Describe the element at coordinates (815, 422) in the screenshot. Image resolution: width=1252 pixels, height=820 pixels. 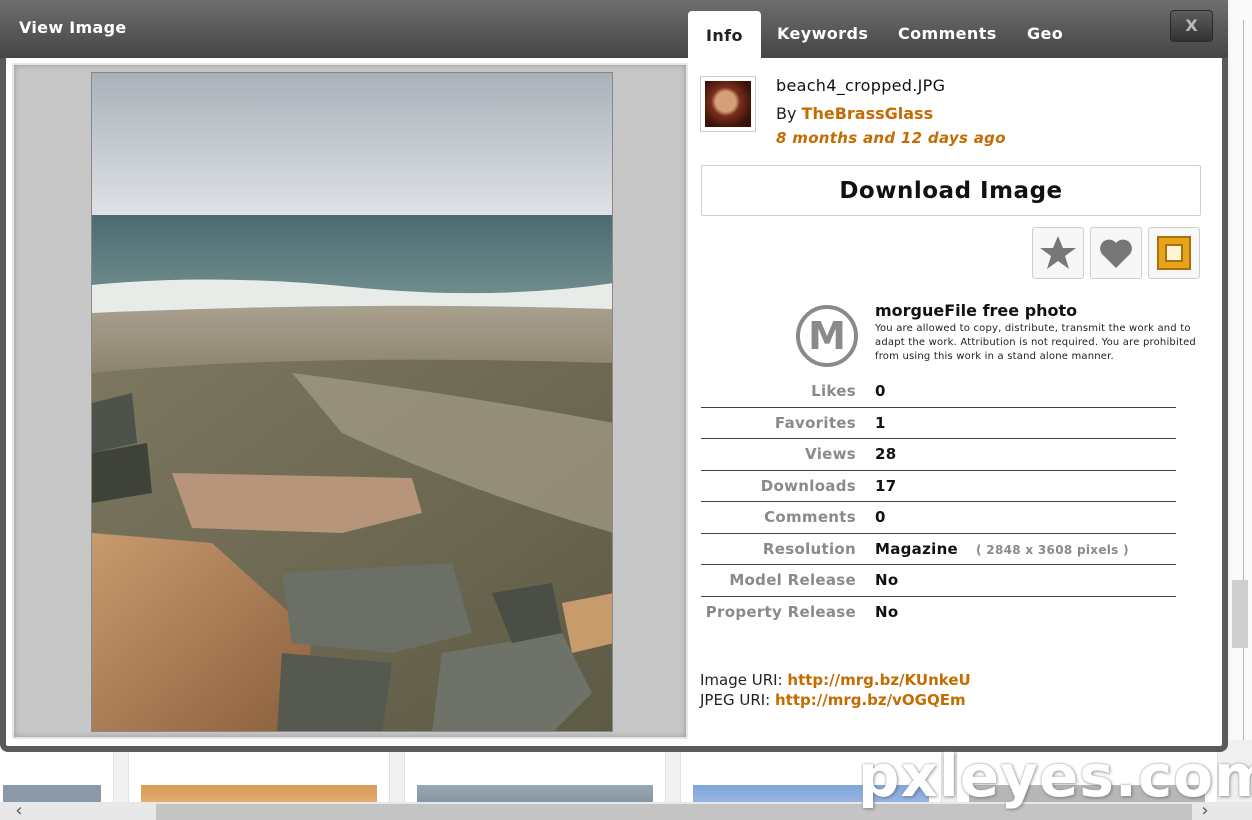
I see `stat-label: Favorites` at that location.